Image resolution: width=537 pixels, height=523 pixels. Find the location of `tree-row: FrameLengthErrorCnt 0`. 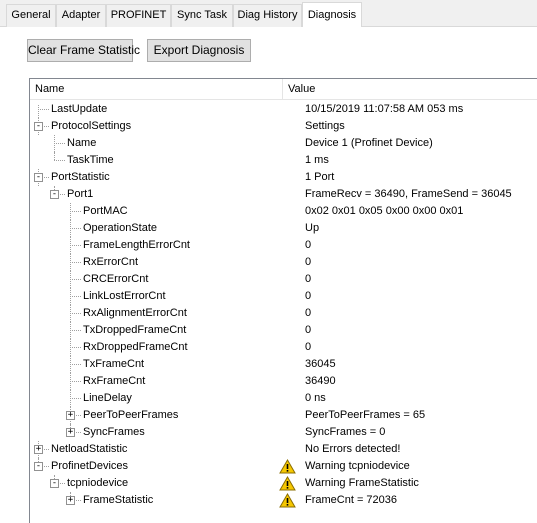

tree-row: FrameLengthErrorCnt 0 is located at coordinates (283, 245).